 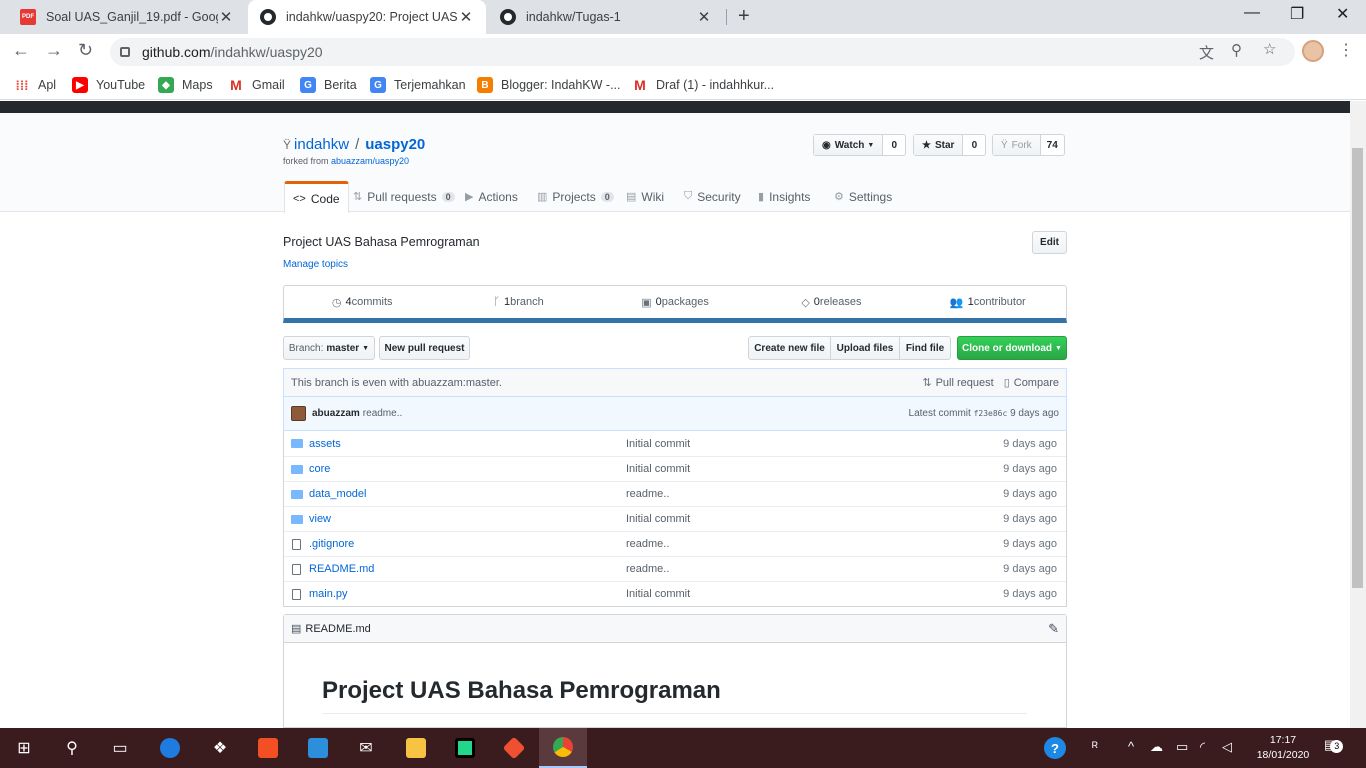 I want to click on forked-from-link: abuazzam/uaspy20, so click(x=370, y=161).